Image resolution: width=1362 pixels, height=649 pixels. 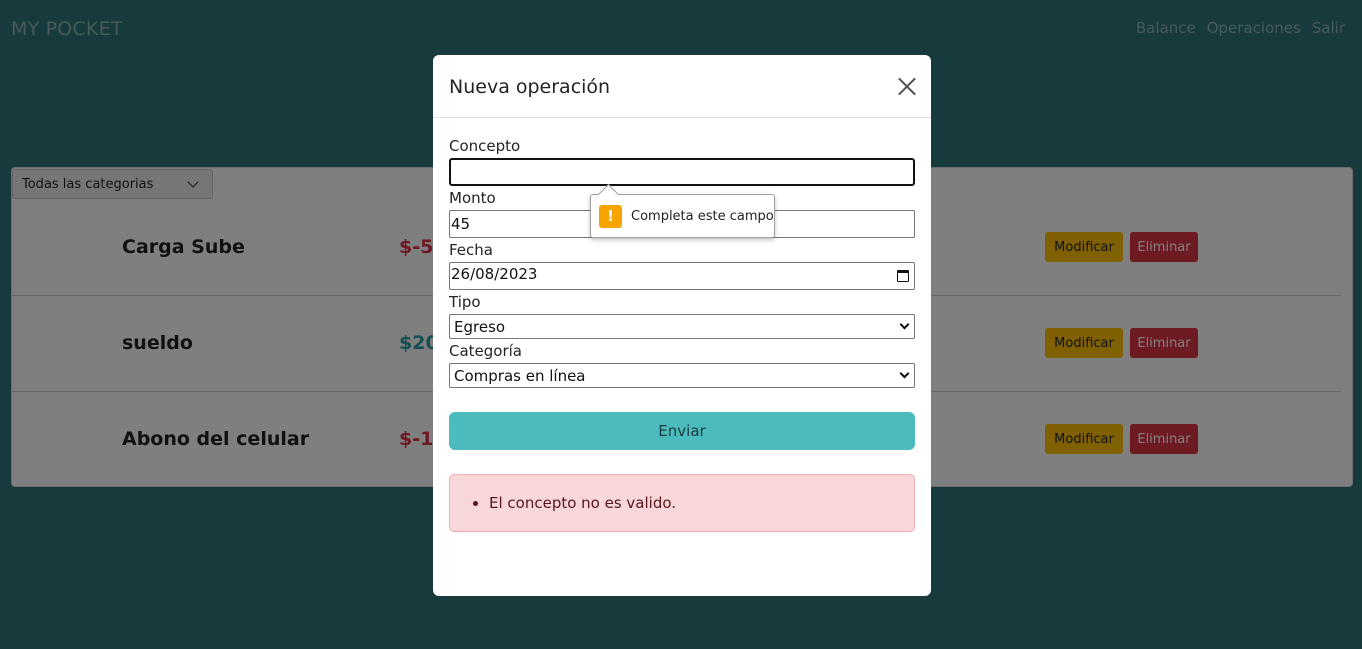 What do you see at coordinates (682, 375) in the screenshot?
I see `categoria-select: Compras en línea` at bounding box center [682, 375].